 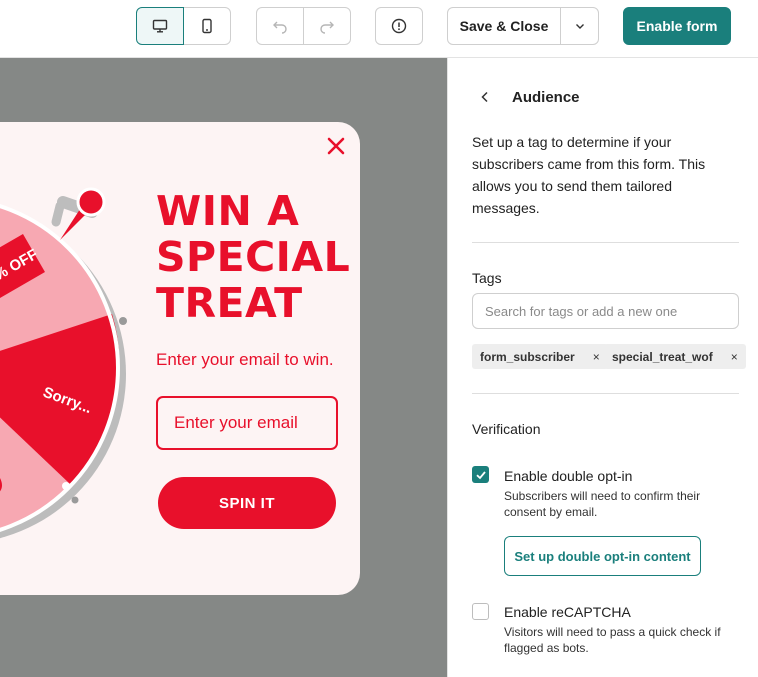 What do you see at coordinates (602, 556) in the screenshot?
I see `setup-double-optin-button: Set up double opt-in content` at bounding box center [602, 556].